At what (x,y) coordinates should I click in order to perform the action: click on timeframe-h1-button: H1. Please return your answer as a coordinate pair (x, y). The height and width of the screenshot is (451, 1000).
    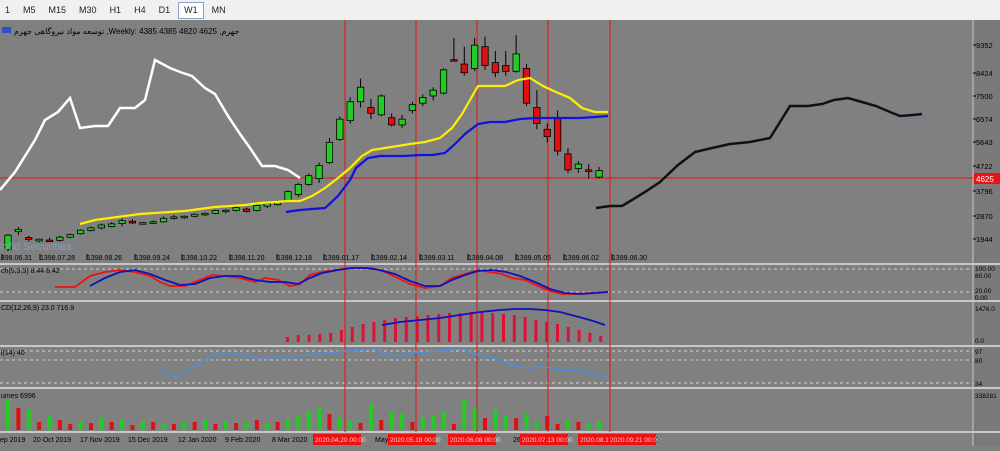
    Looking at the image, I should click on (116, 10).